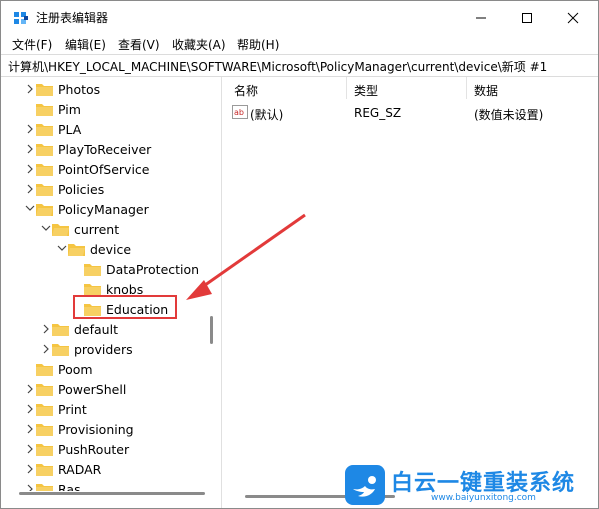 The width and height of the screenshot is (599, 509). I want to click on tree-node-label: Policies, so click(81, 189).